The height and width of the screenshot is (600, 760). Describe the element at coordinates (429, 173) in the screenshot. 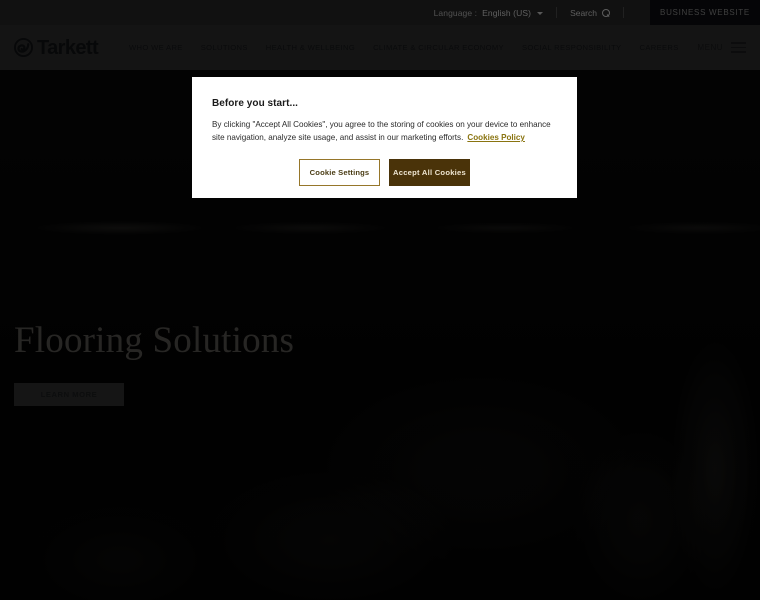

I see `accept-all-cookies-button: Accept All Cookies` at that location.